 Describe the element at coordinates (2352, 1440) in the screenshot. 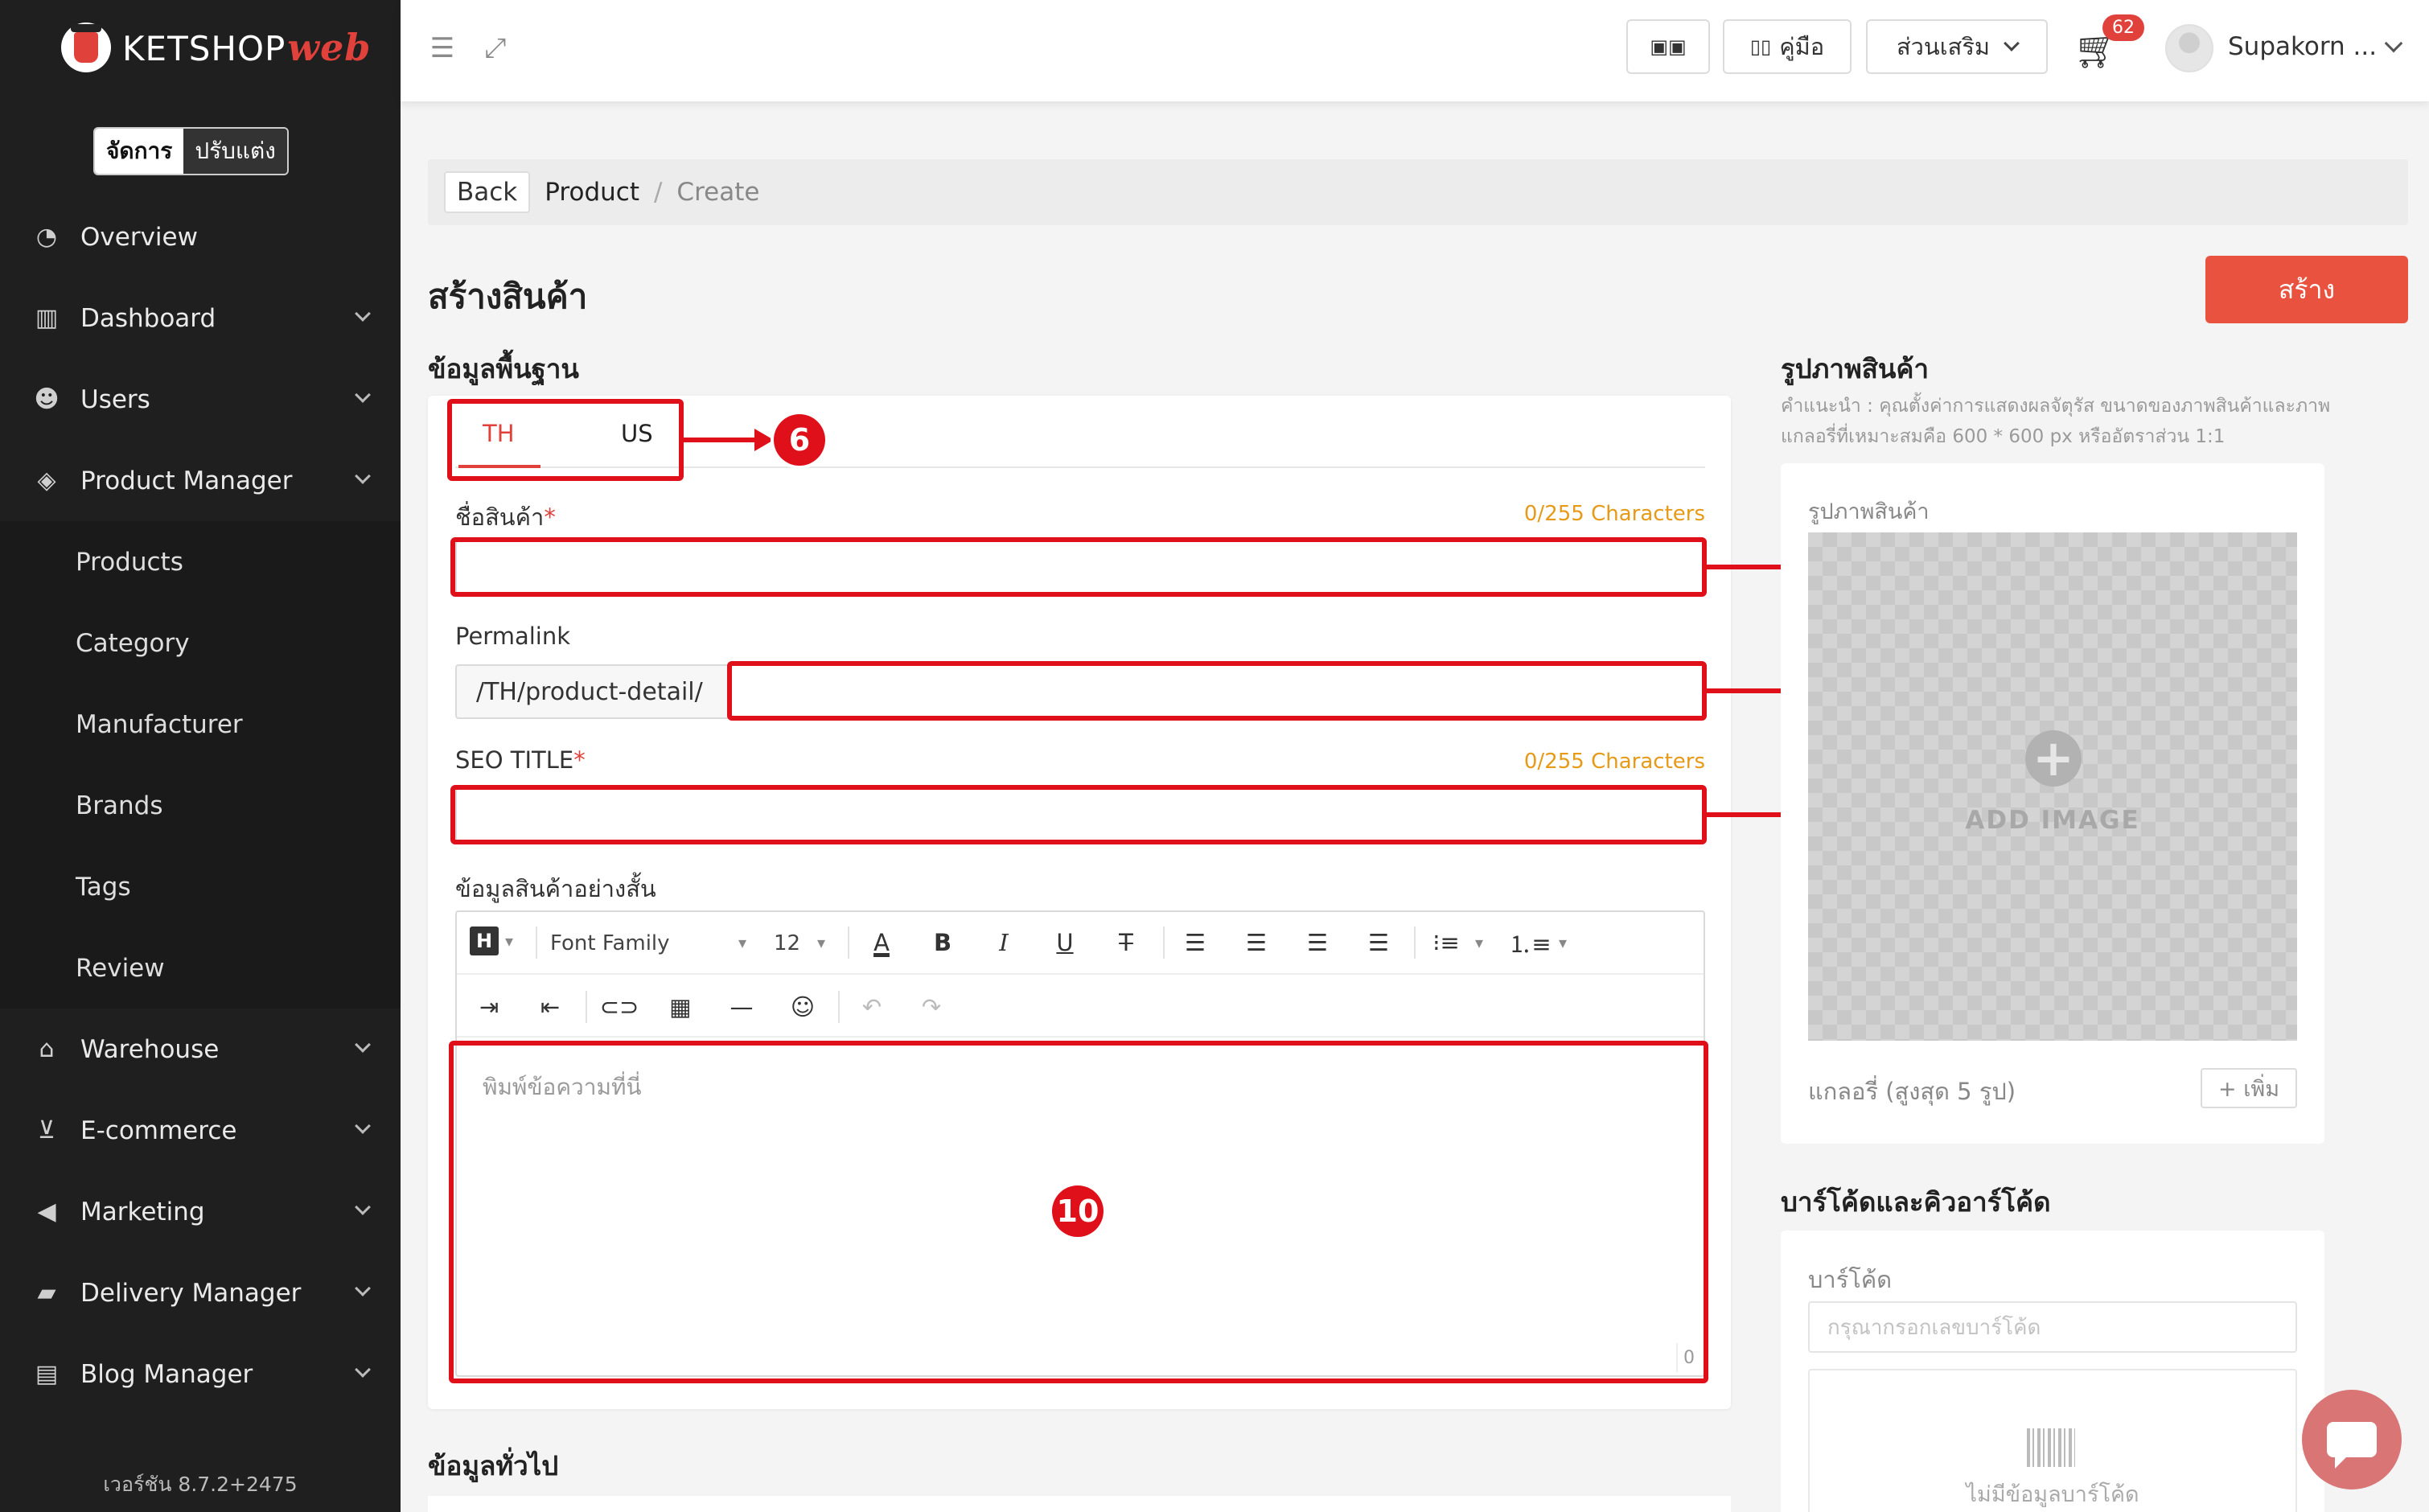

I see `chat-button` at that location.